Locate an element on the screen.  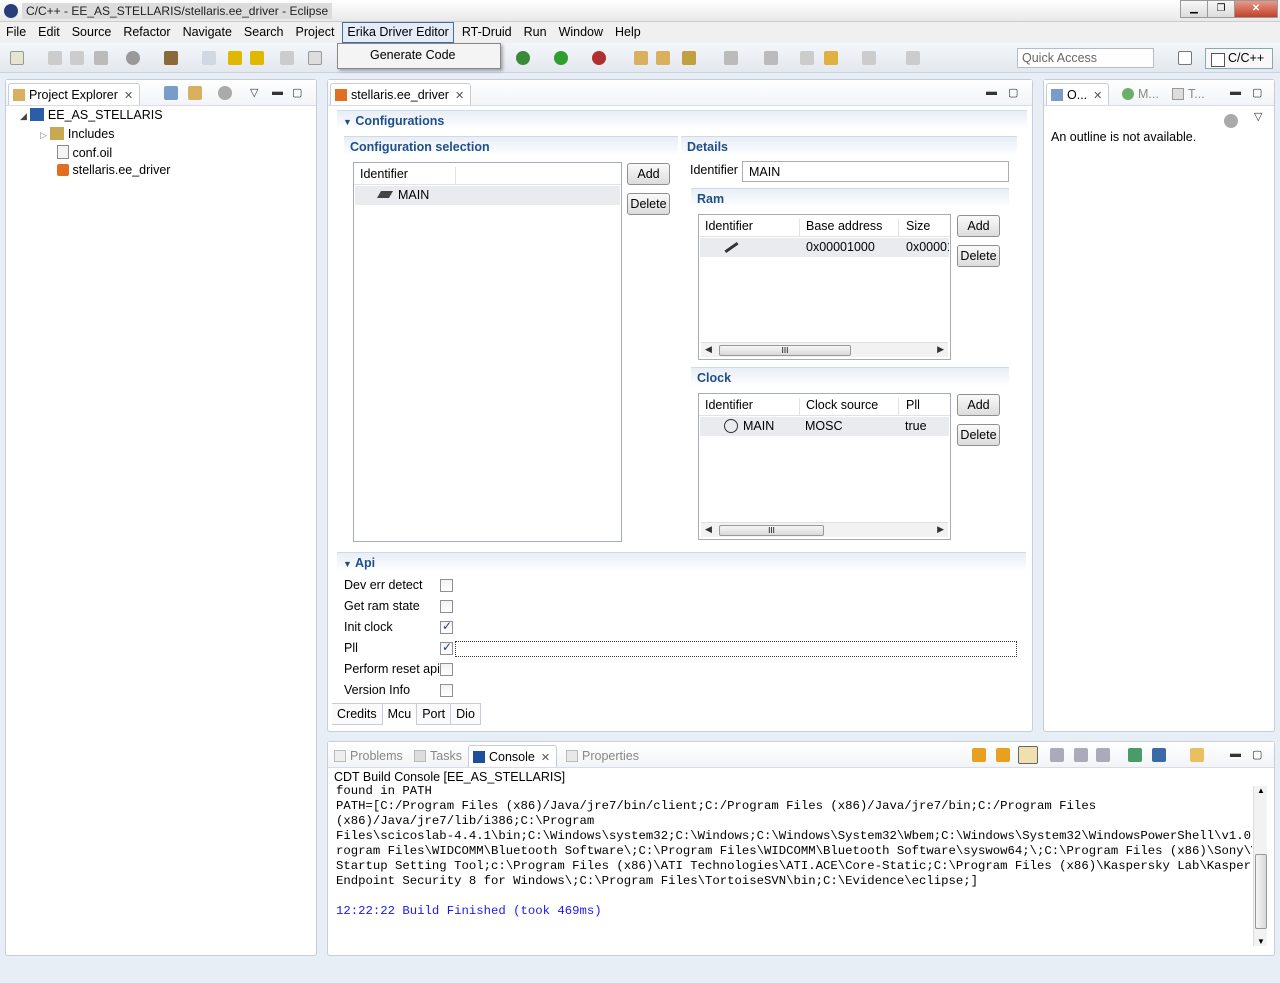
pin-editor-icon is located at coordinates (913, 58).